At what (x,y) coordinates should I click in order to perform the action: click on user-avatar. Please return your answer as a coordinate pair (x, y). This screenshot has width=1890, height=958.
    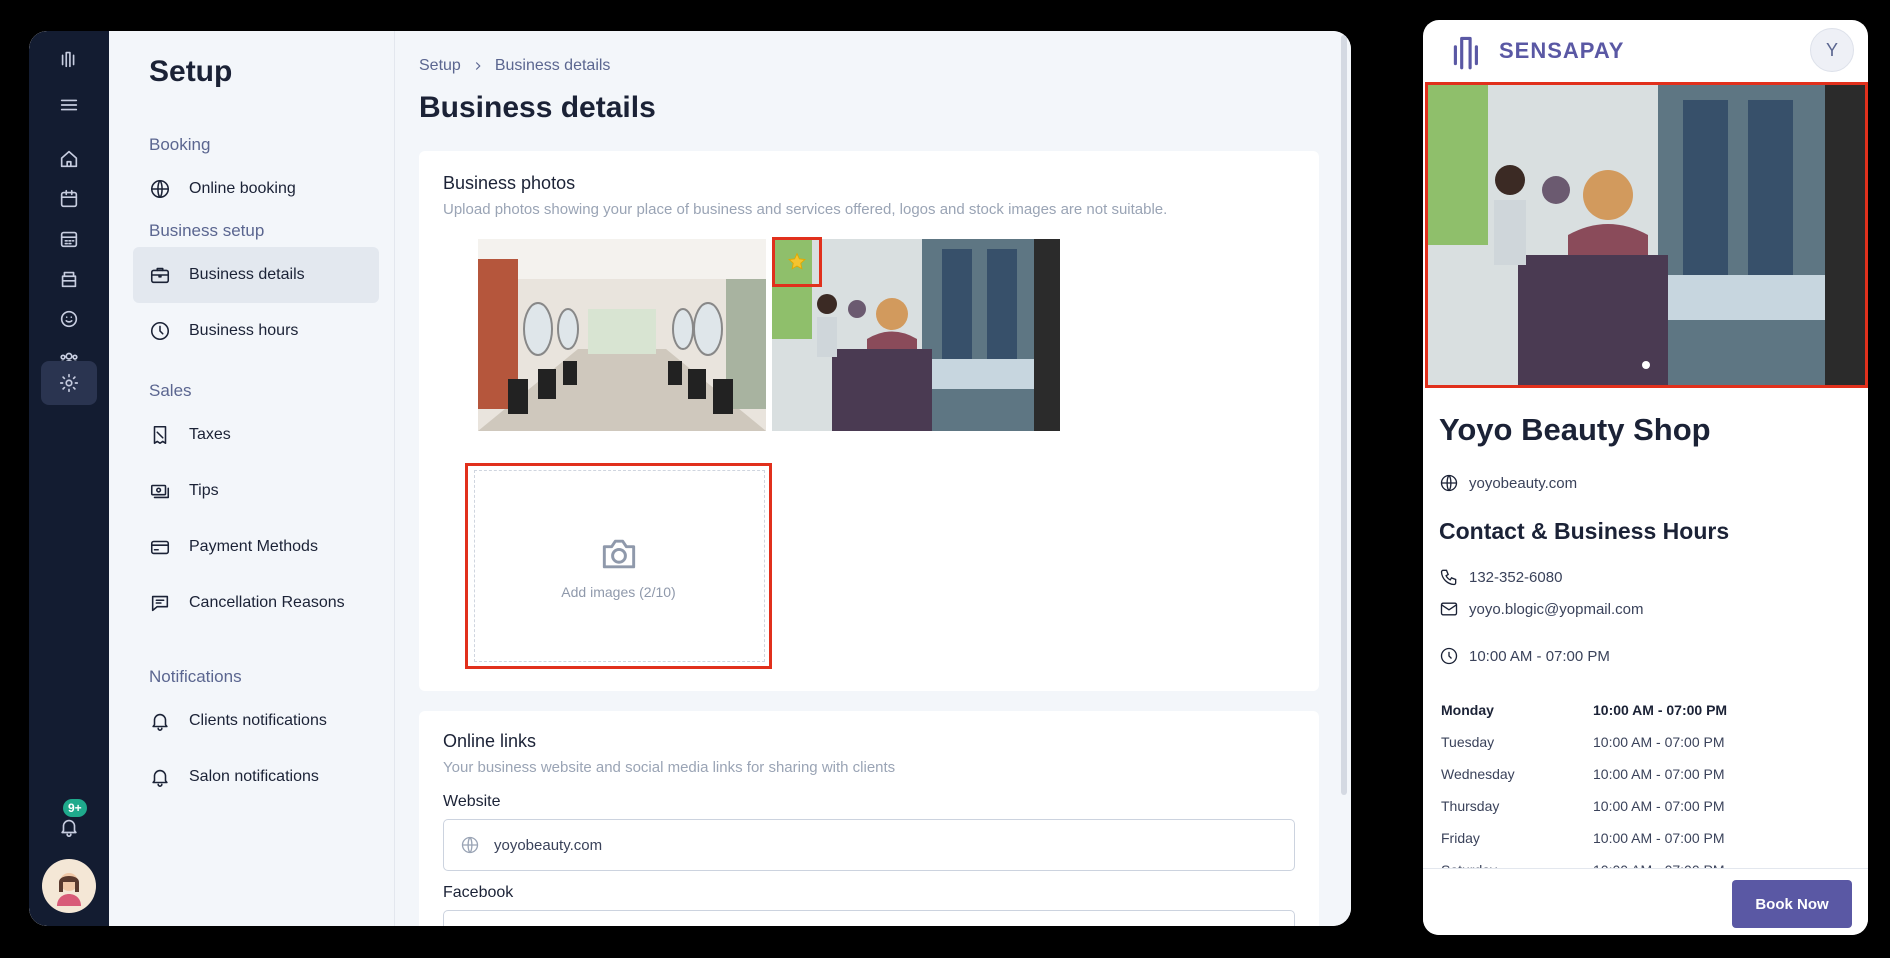
    Looking at the image, I should click on (69, 886).